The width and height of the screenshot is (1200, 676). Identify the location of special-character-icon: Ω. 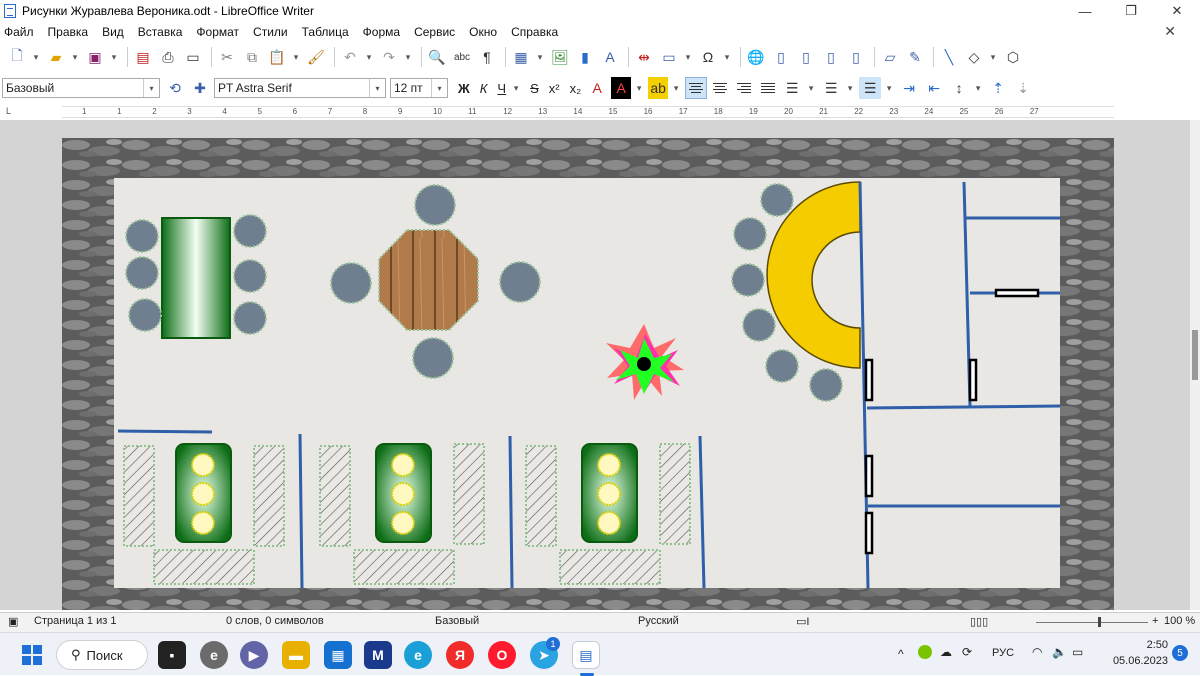
(708, 57).